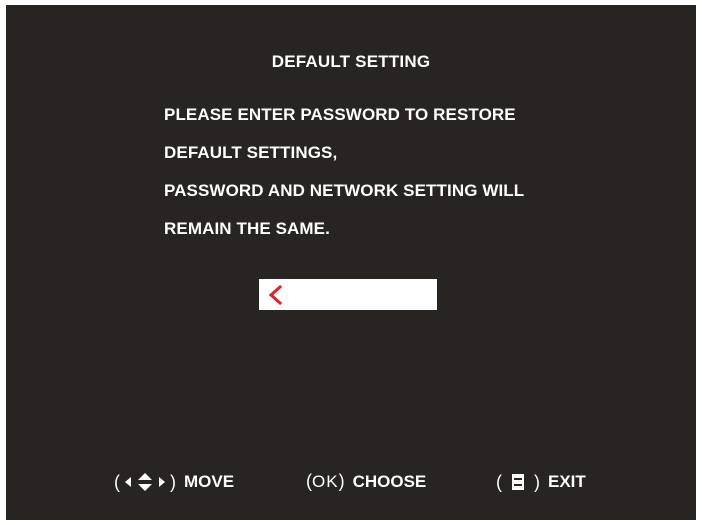 Image resolution: width=702 pixels, height=525 pixels. What do you see at coordinates (247, 228) in the screenshot?
I see `message-line-4: REMAIN THE SAME.` at bounding box center [247, 228].